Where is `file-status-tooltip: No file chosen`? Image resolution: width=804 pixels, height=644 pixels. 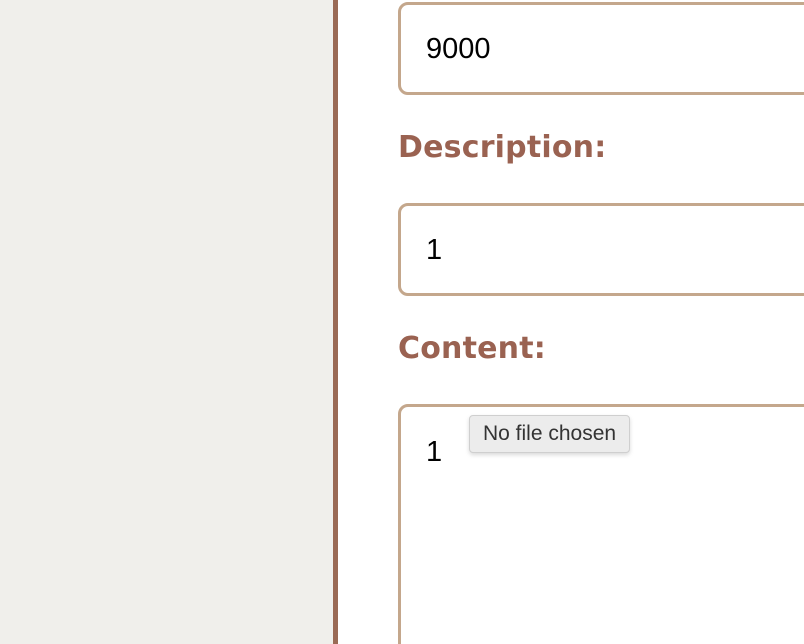 file-status-tooltip: No file chosen is located at coordinates (550, 434).